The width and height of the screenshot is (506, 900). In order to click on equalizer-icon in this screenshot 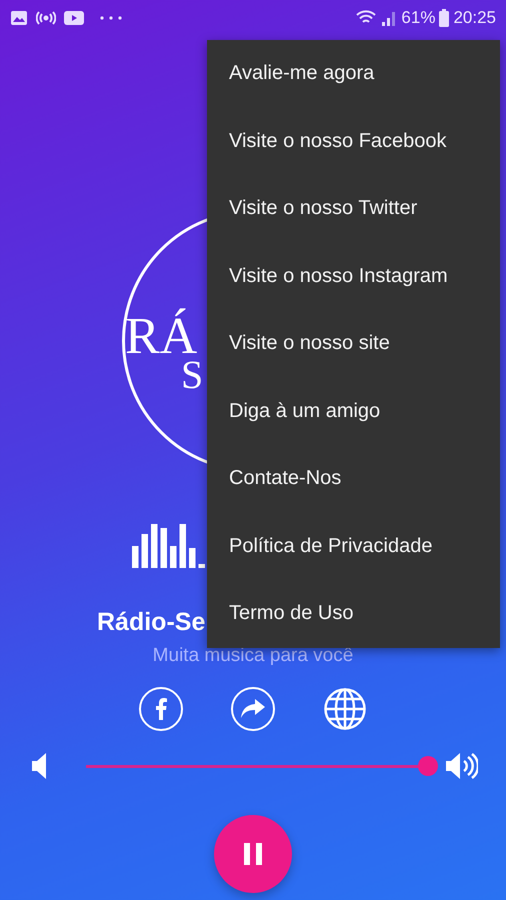, I will do `click(170, 545)`.